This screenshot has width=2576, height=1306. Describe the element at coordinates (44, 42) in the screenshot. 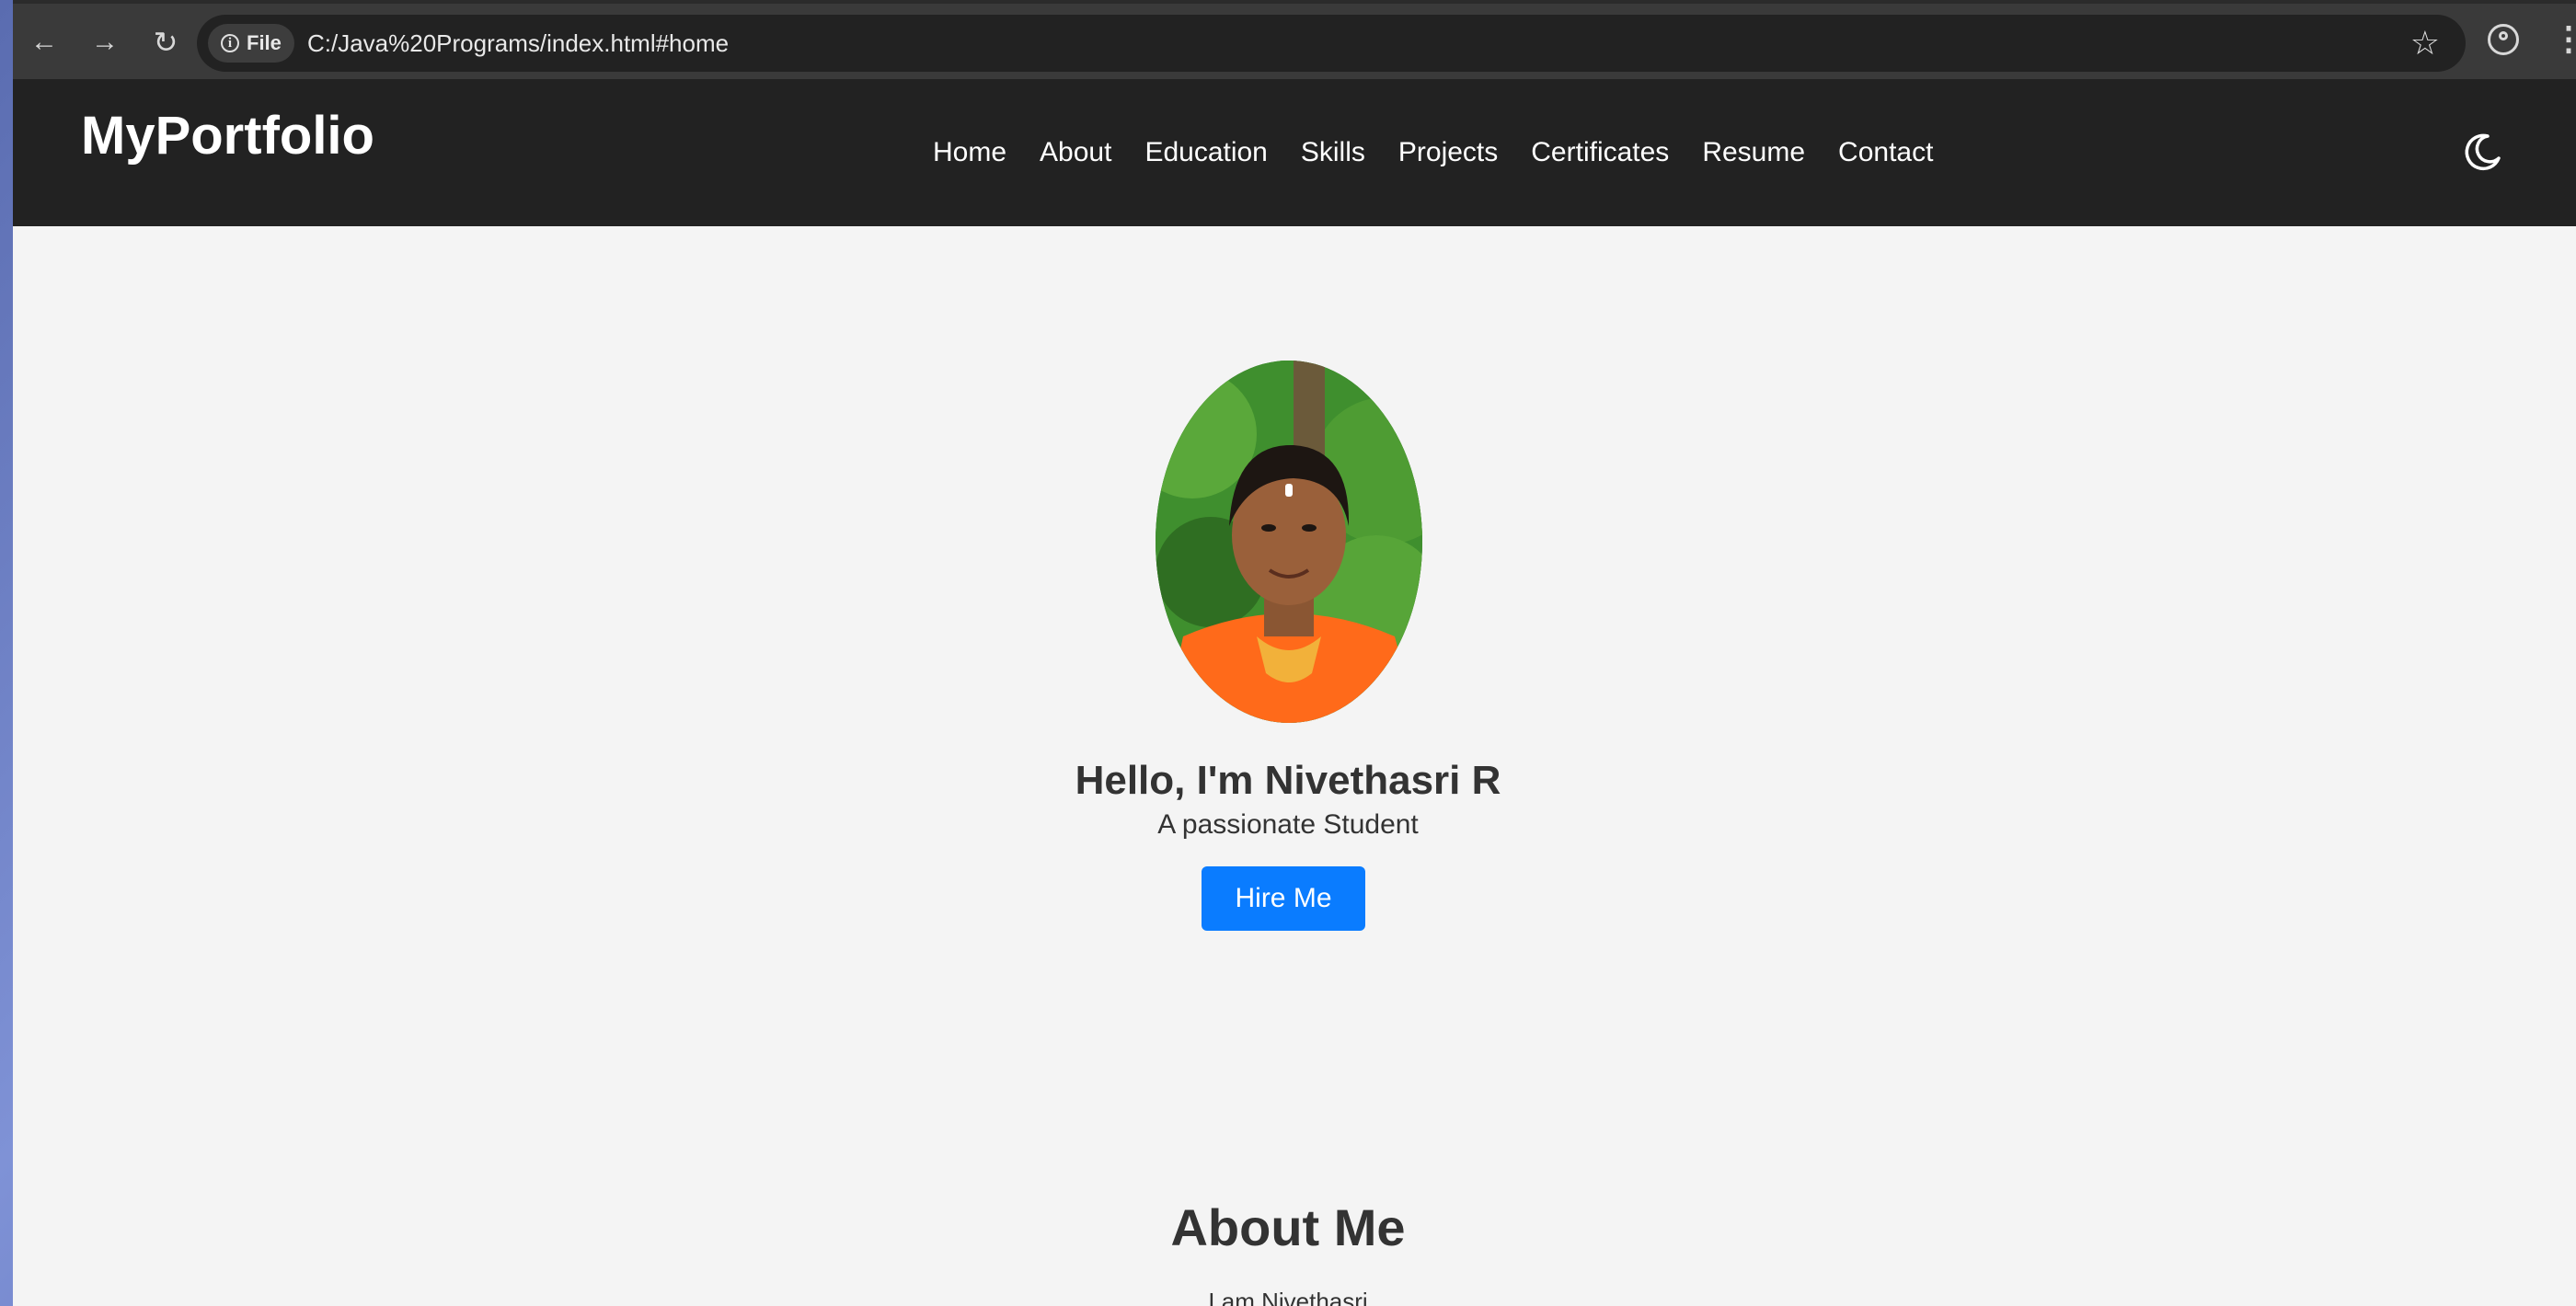

I see `back-icon: ←` at that location.